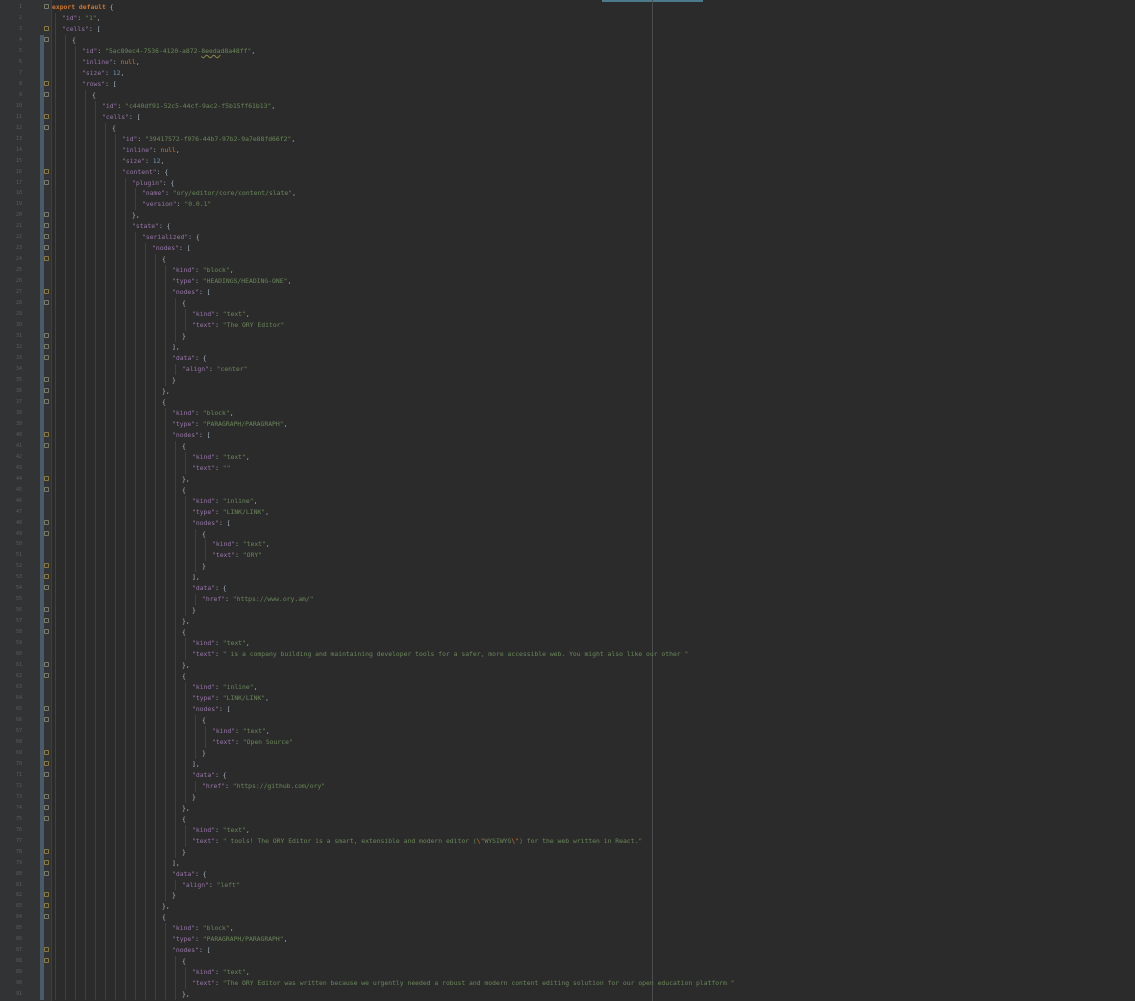 The height and width of the screenshot is (1001, 1135). Describe the element at coordinates (252, 742) in the screenshot. I see `code-text: "text": "Open Source"` at that location.